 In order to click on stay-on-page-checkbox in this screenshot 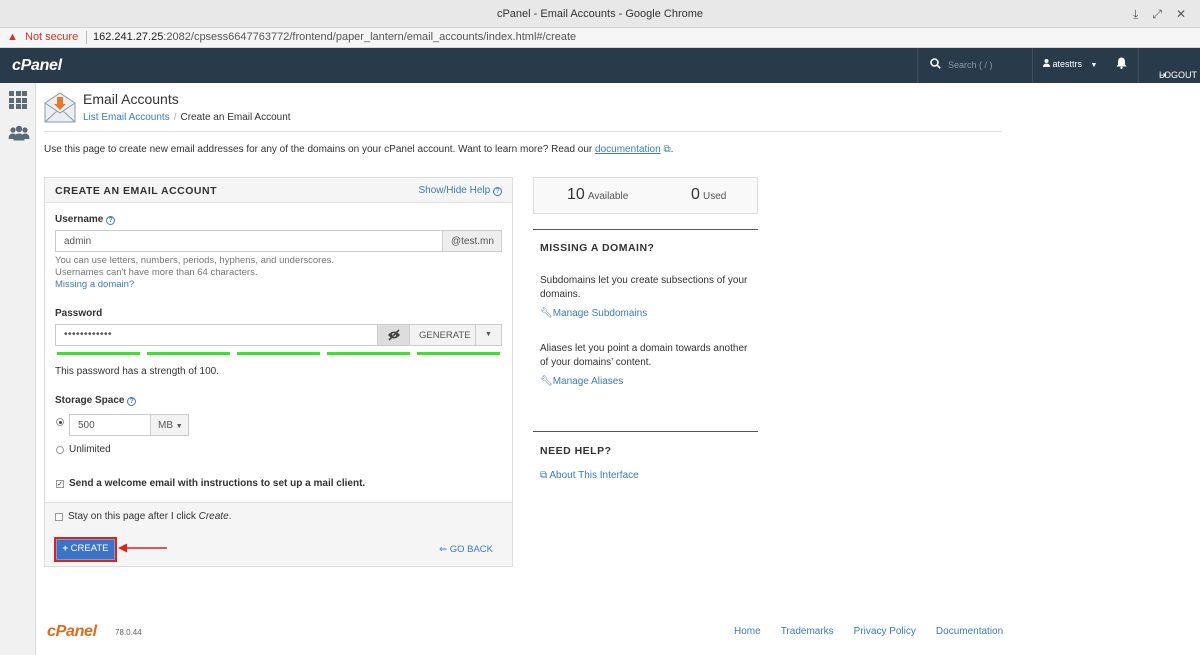, I will do `click(59, 517)`.